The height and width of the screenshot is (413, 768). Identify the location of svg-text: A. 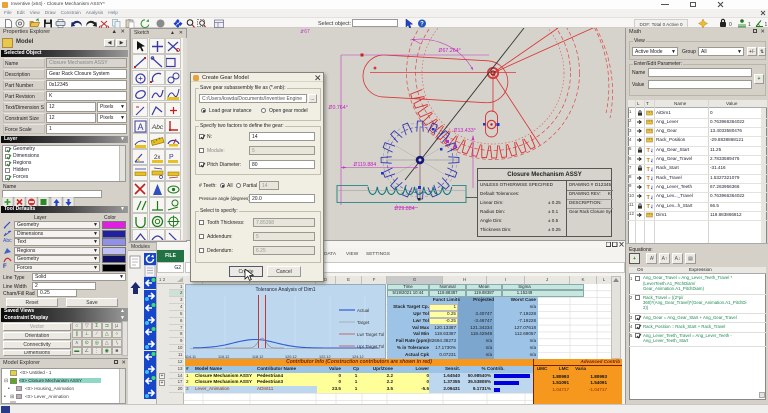
(140, 127).